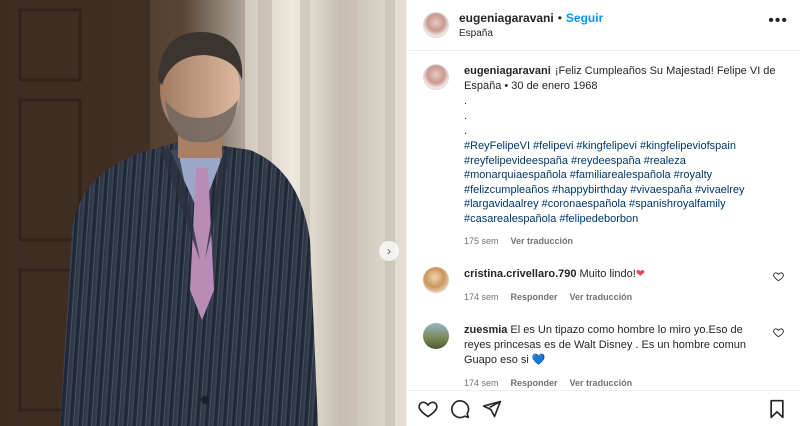 Image resolution: width=800 pixels, height=426 pixels. I want to click on hashtag-link: #felizcumpleaños, so click(506, 190).